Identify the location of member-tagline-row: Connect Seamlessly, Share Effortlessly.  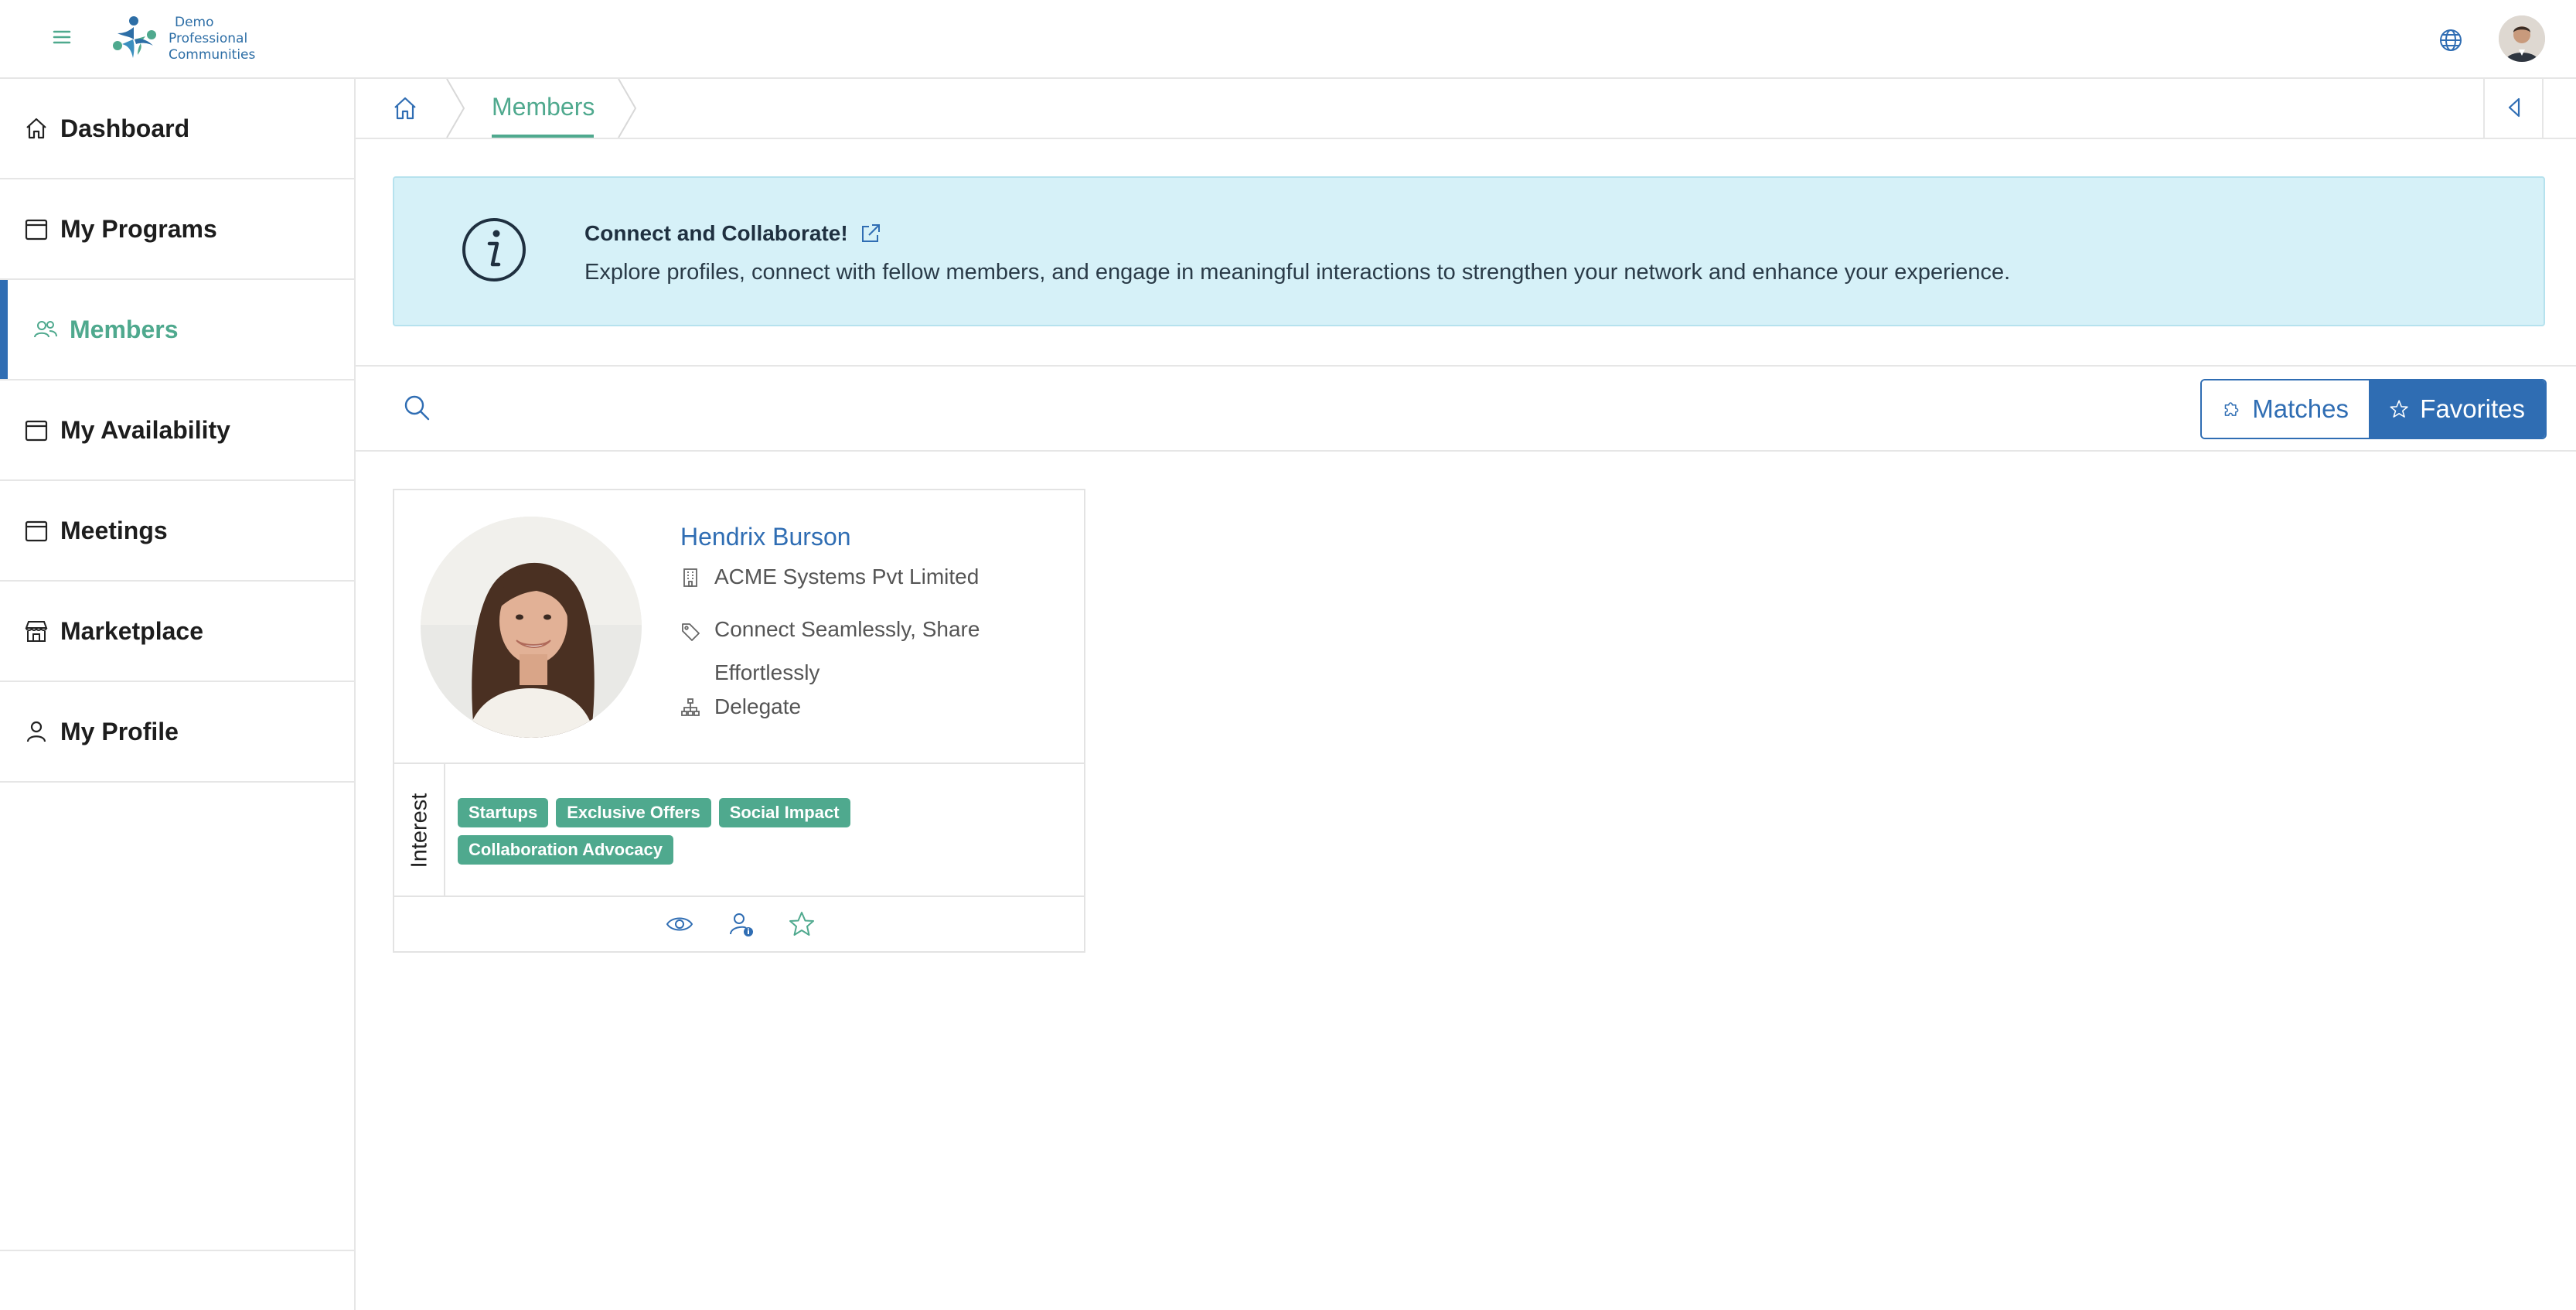
(850, 651).